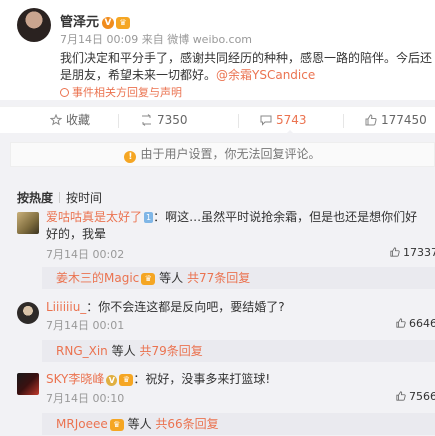 The image size is (435, 436). What do you see at coordinates (265, 75) in the screenshot?
I see `mention-link: @余霜YSCandice` at bounding box center [265, 75].